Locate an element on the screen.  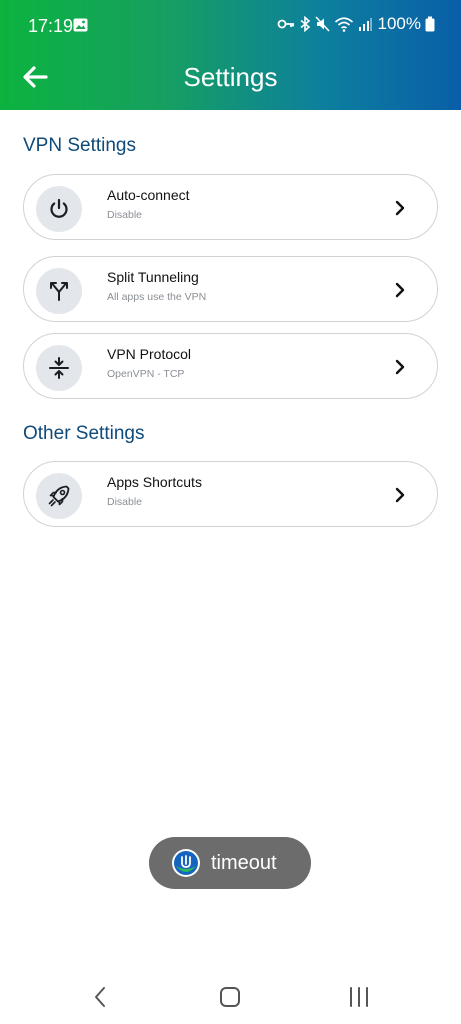
mute-icon is located at coordinates (322, 24).